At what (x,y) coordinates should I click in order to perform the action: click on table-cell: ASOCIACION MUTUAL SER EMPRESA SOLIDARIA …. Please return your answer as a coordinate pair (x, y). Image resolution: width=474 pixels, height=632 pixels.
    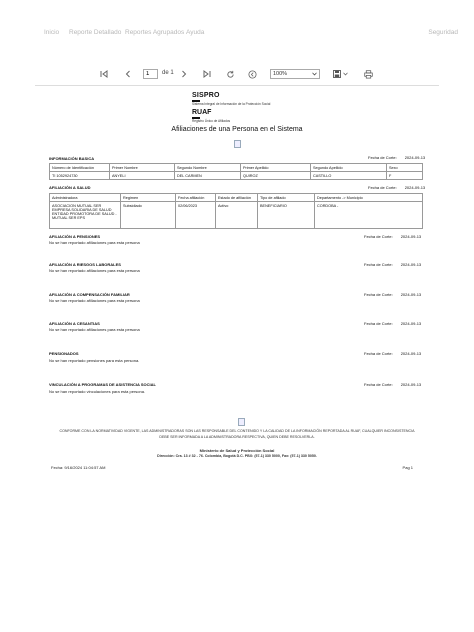
    Looking at the image, I should click on (85, 215).